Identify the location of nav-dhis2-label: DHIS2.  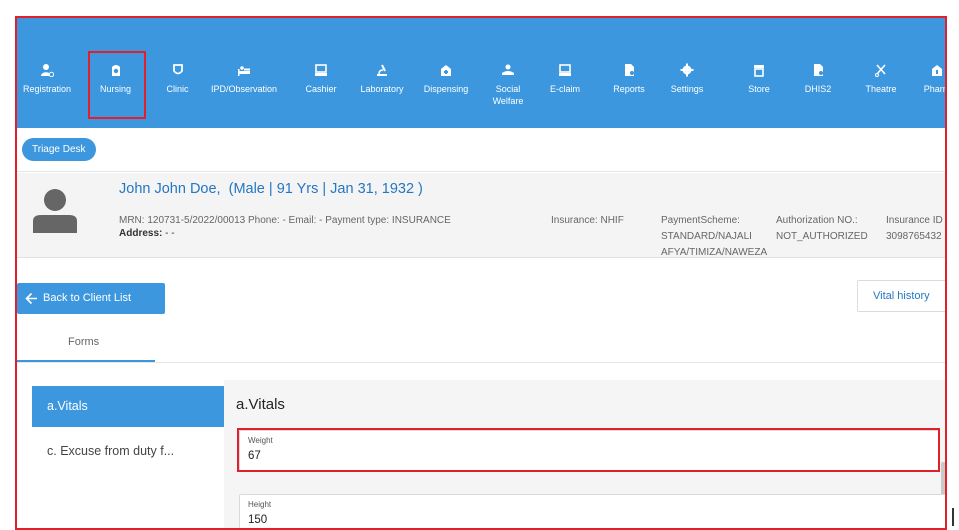
(818, 89).